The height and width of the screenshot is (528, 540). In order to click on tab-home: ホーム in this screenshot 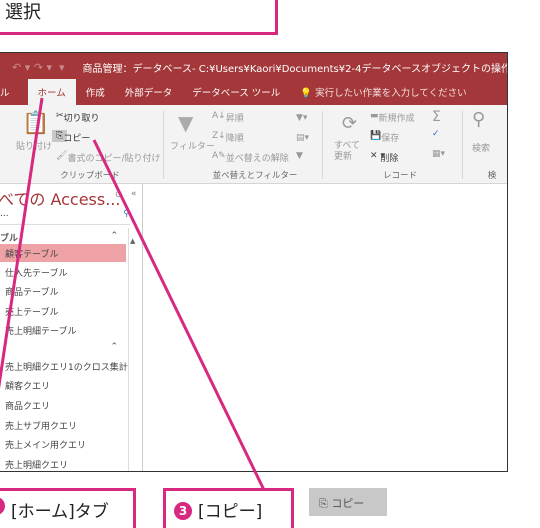, I will do `click(51, 92)`.